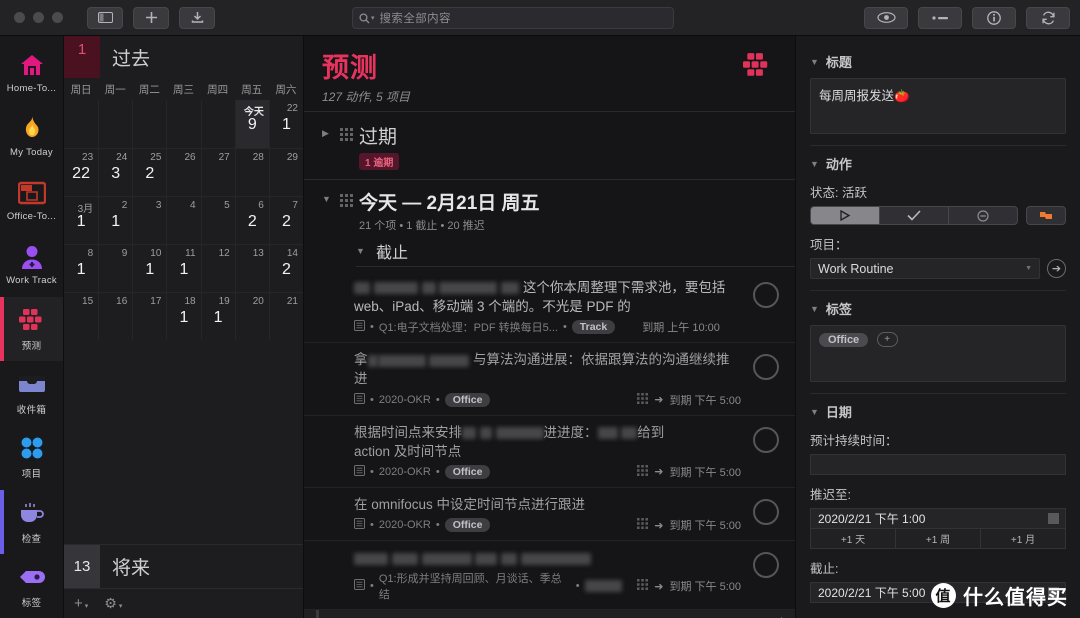 The image size is (1080, 618). Describe the element at coordinates (81, 268) in the screenshot. I see `calendar-day-cell: 81` at that location.